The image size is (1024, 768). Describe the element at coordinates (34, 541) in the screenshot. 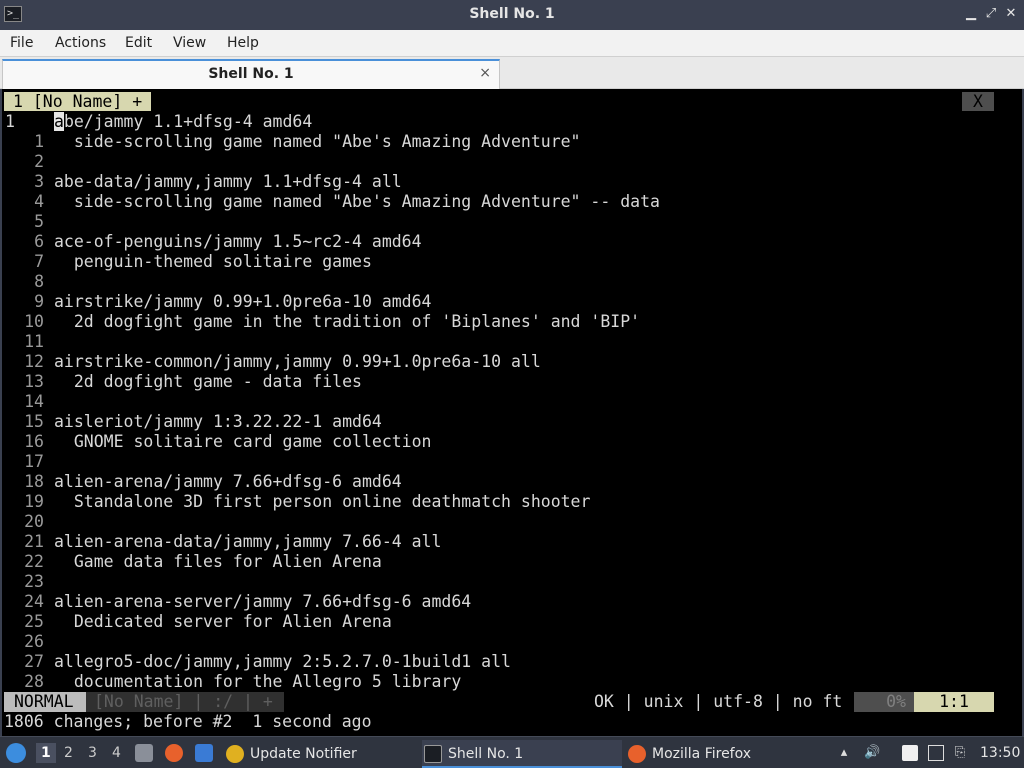

I see `line-number: 21` at that location.